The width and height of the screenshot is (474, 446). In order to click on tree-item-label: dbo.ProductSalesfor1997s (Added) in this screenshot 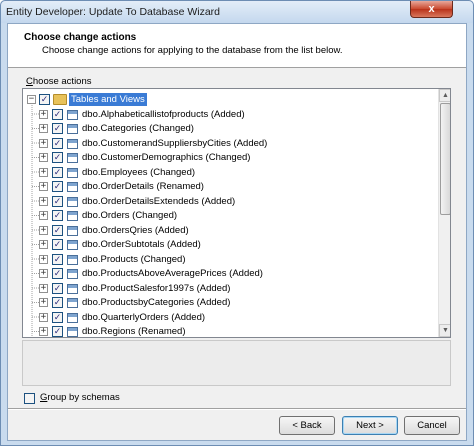, I will do `click(156, 288)`.